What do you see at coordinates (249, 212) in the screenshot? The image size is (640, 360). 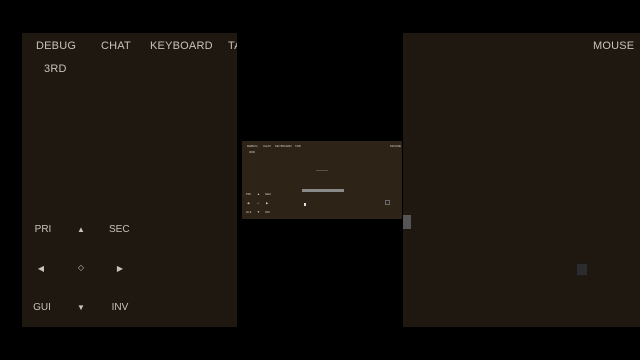 I see `preview-gui: GUI` at bounding box center [249, 212].